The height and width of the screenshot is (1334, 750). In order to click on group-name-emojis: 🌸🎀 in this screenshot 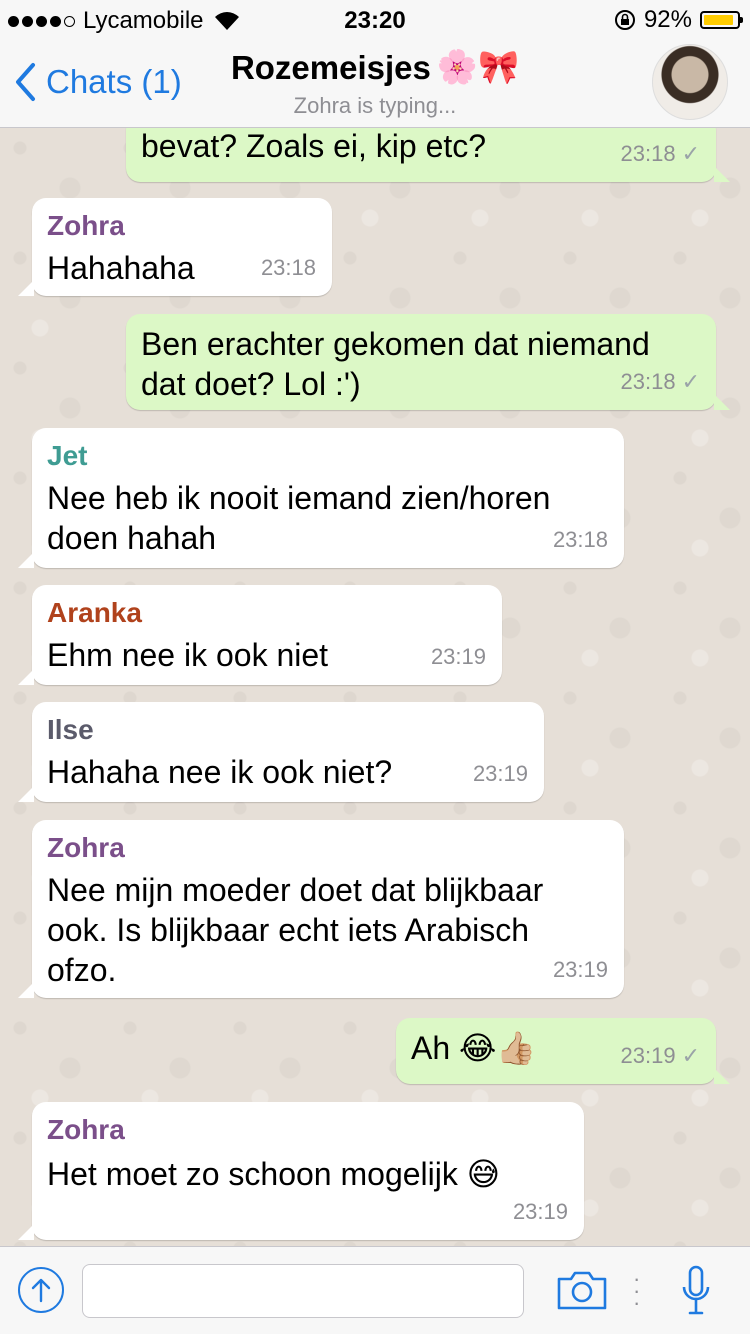, I will do `click(478, 66)`.